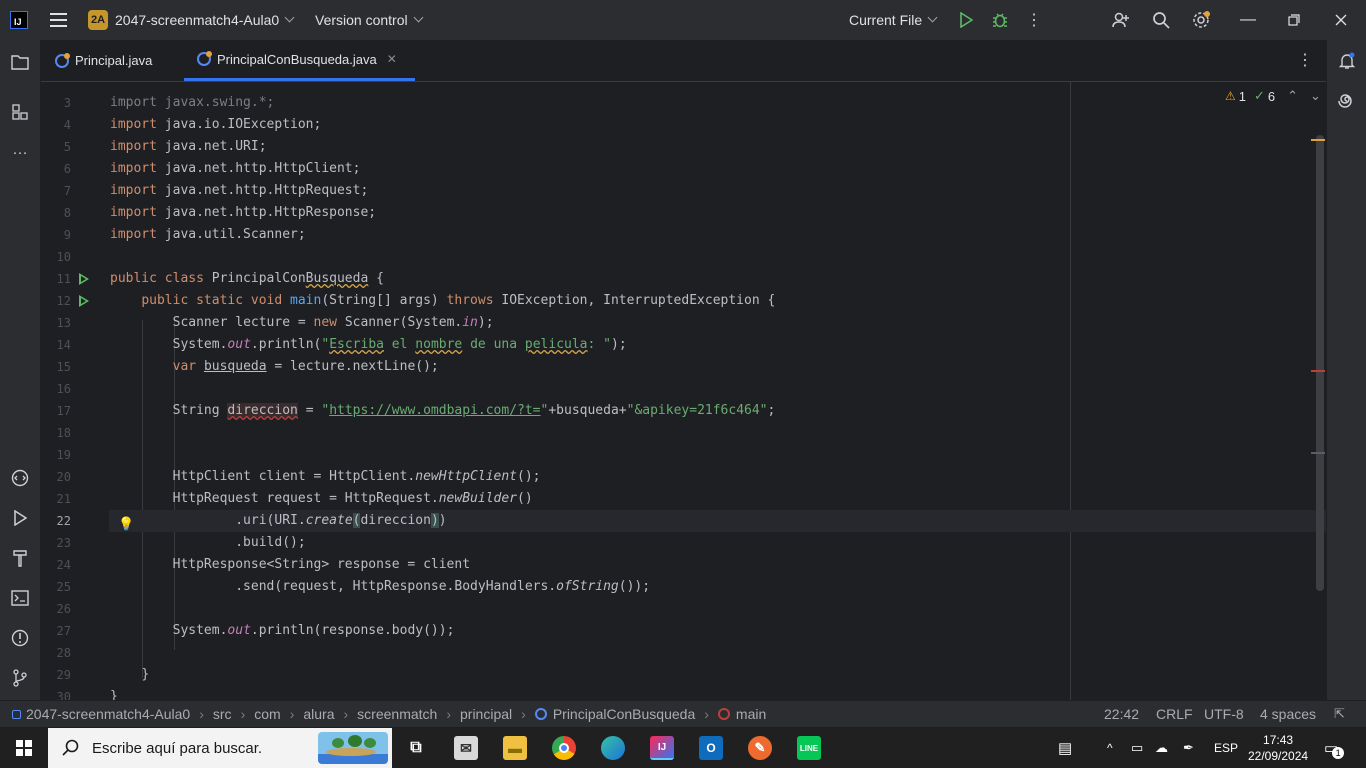 The height and width of the screenshot is (768, 1366). Describe the element at coordinates (662, 748) in the screenshot. I see `intellij-taskbar-icon: IJ` at that location.